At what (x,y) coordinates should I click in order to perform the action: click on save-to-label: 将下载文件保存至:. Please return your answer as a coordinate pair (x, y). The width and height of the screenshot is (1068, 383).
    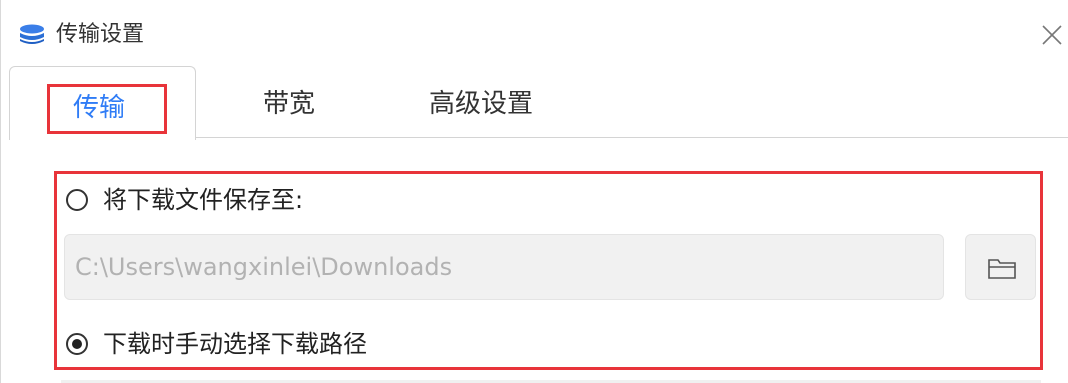
    Looking at the image, I should click on (203, 200).